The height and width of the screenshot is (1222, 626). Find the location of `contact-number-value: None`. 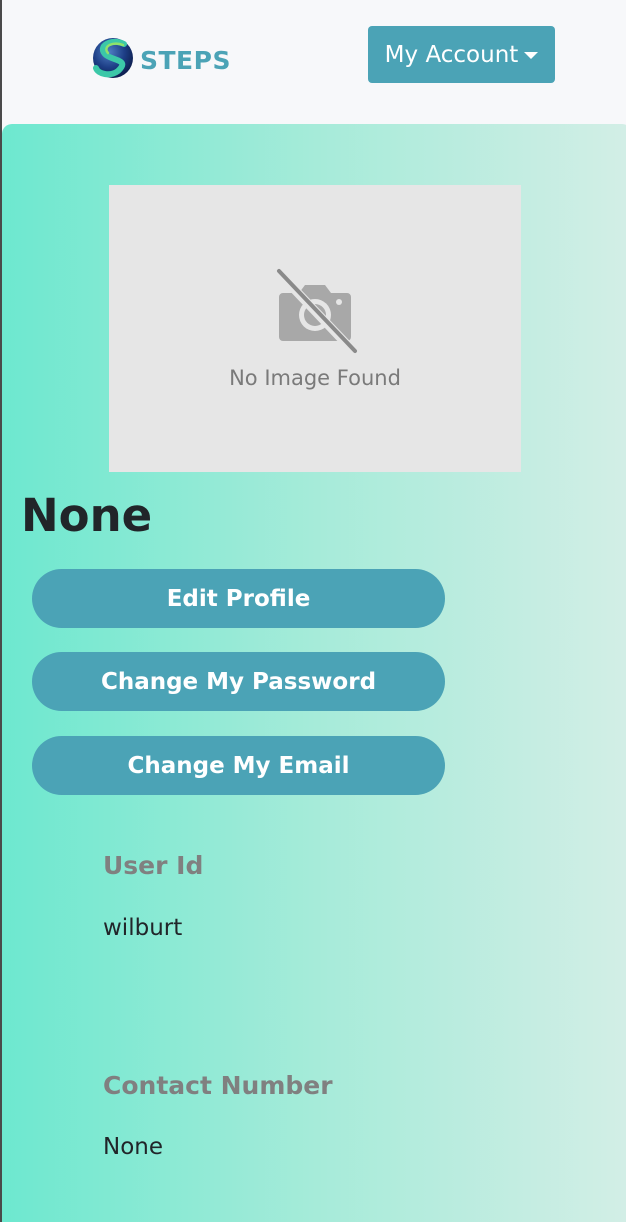

contact-number-value: None is located at coordinates (133, 1147).